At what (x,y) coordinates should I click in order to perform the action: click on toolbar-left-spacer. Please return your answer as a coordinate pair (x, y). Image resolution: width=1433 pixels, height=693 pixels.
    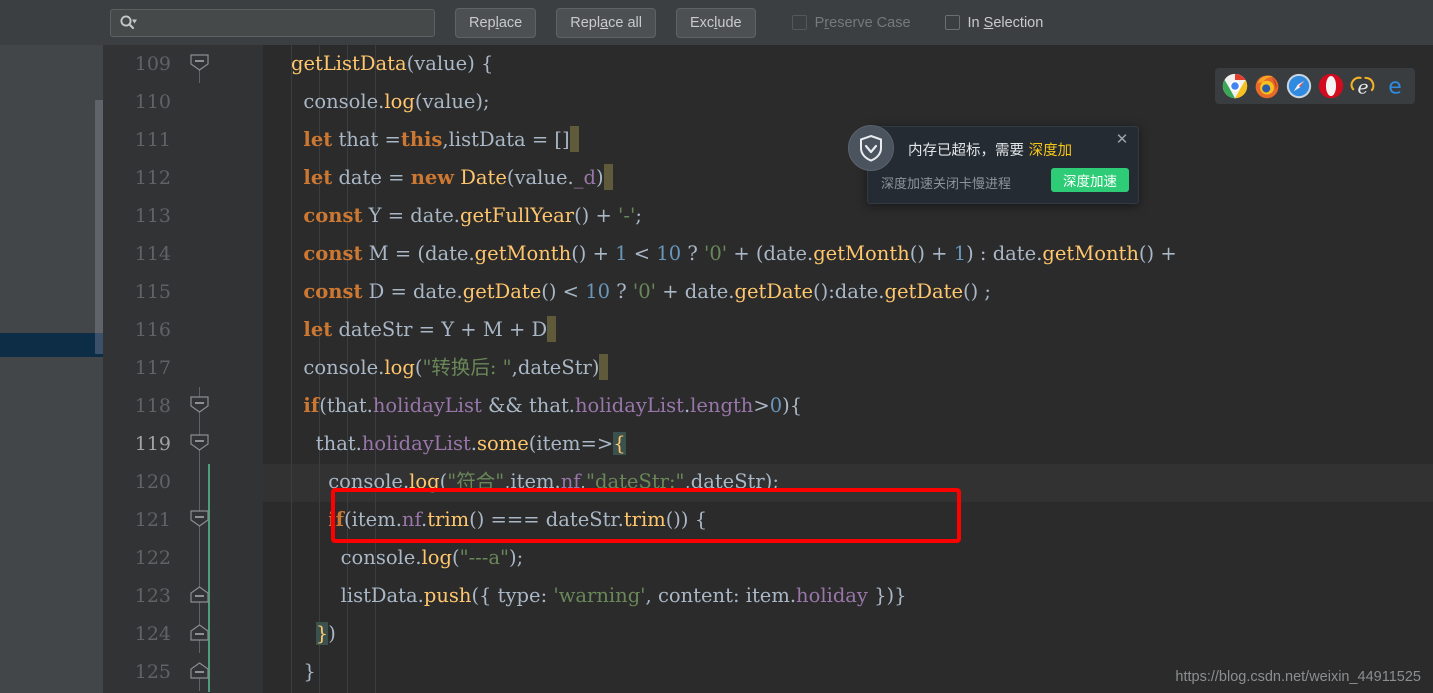
    Looking at the image, I should click on (55, 22).